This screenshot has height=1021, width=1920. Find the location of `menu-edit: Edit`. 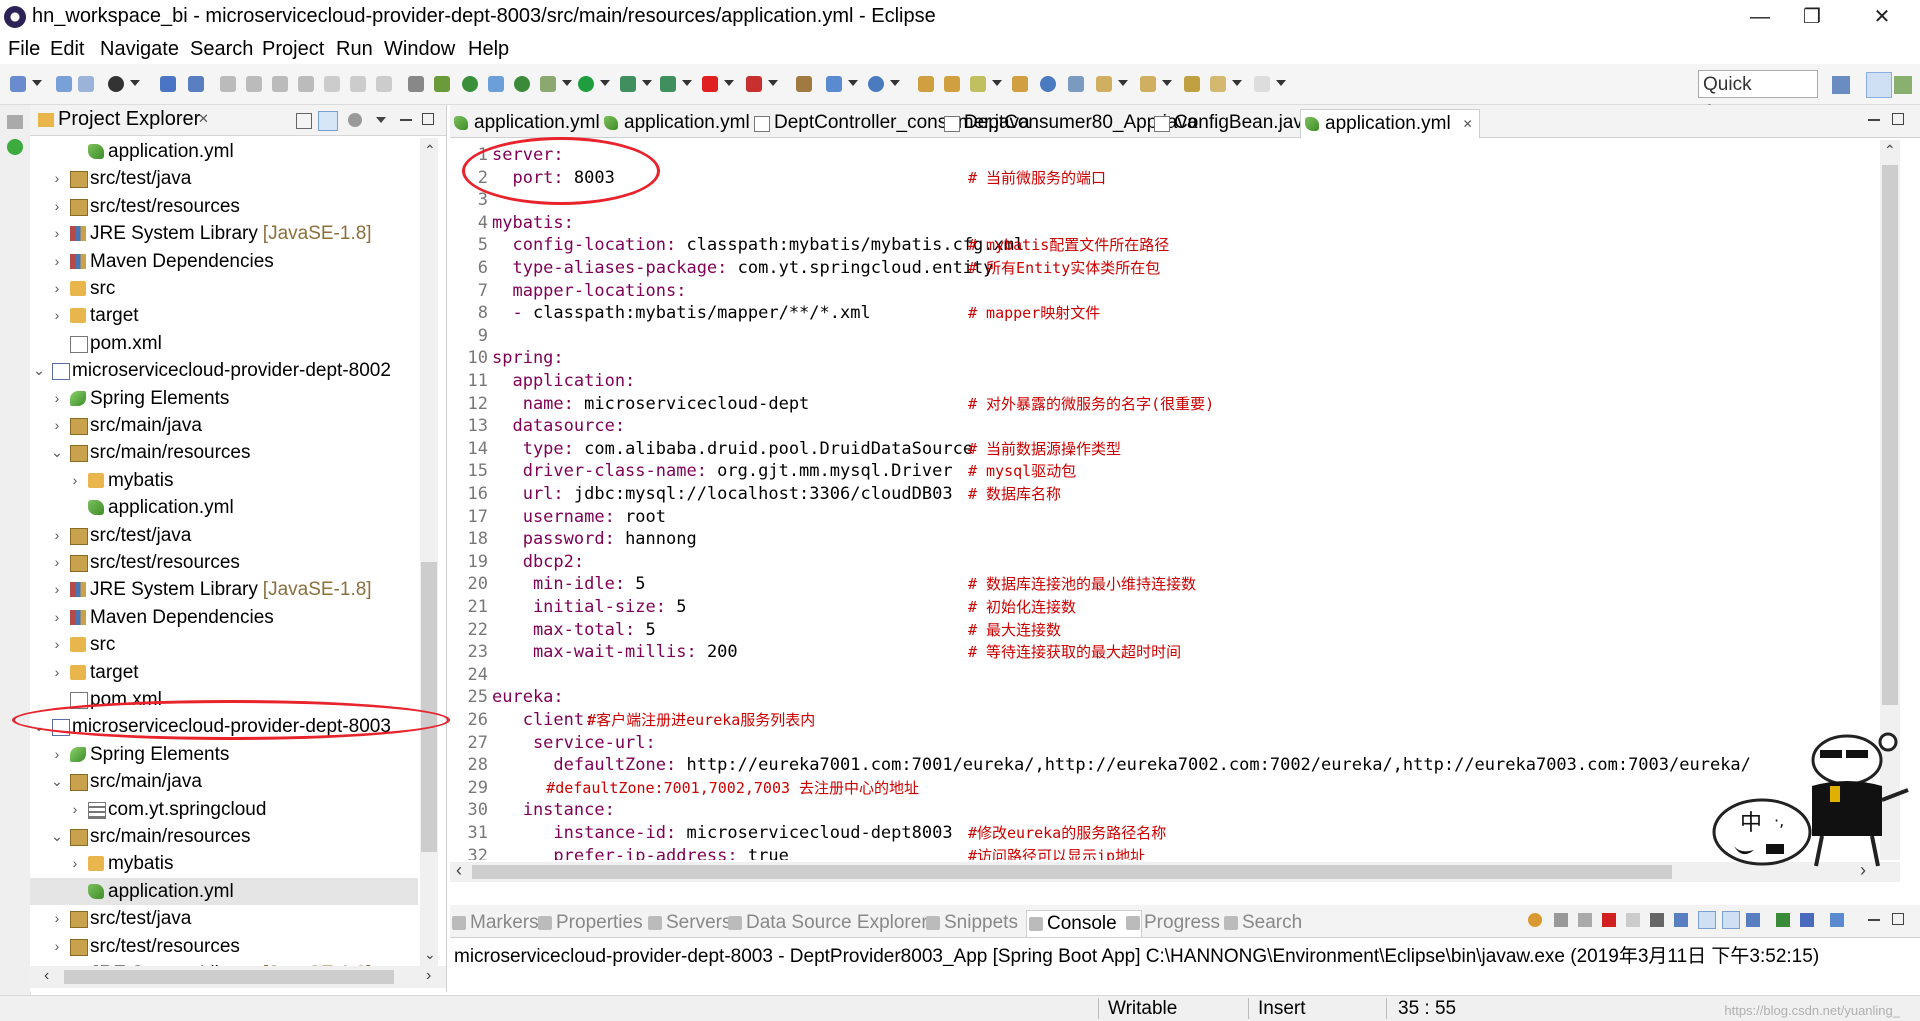

menu-edit: Edit is located at coordinates (67, 49).